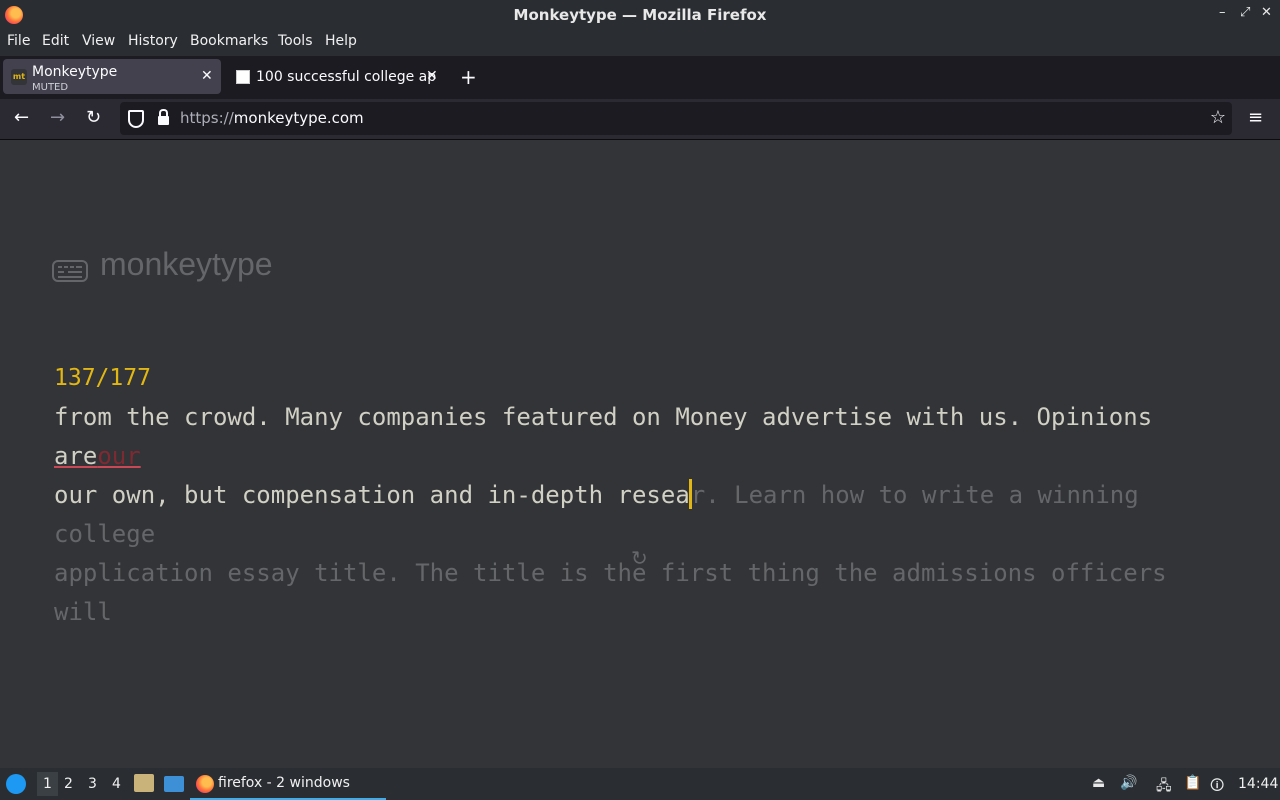 The height and width of the screenshot is (800, 1280). Describe the element at coordinates (1192, 783) in the screenshot. I see `clipboard-icon: 📋` at that location.